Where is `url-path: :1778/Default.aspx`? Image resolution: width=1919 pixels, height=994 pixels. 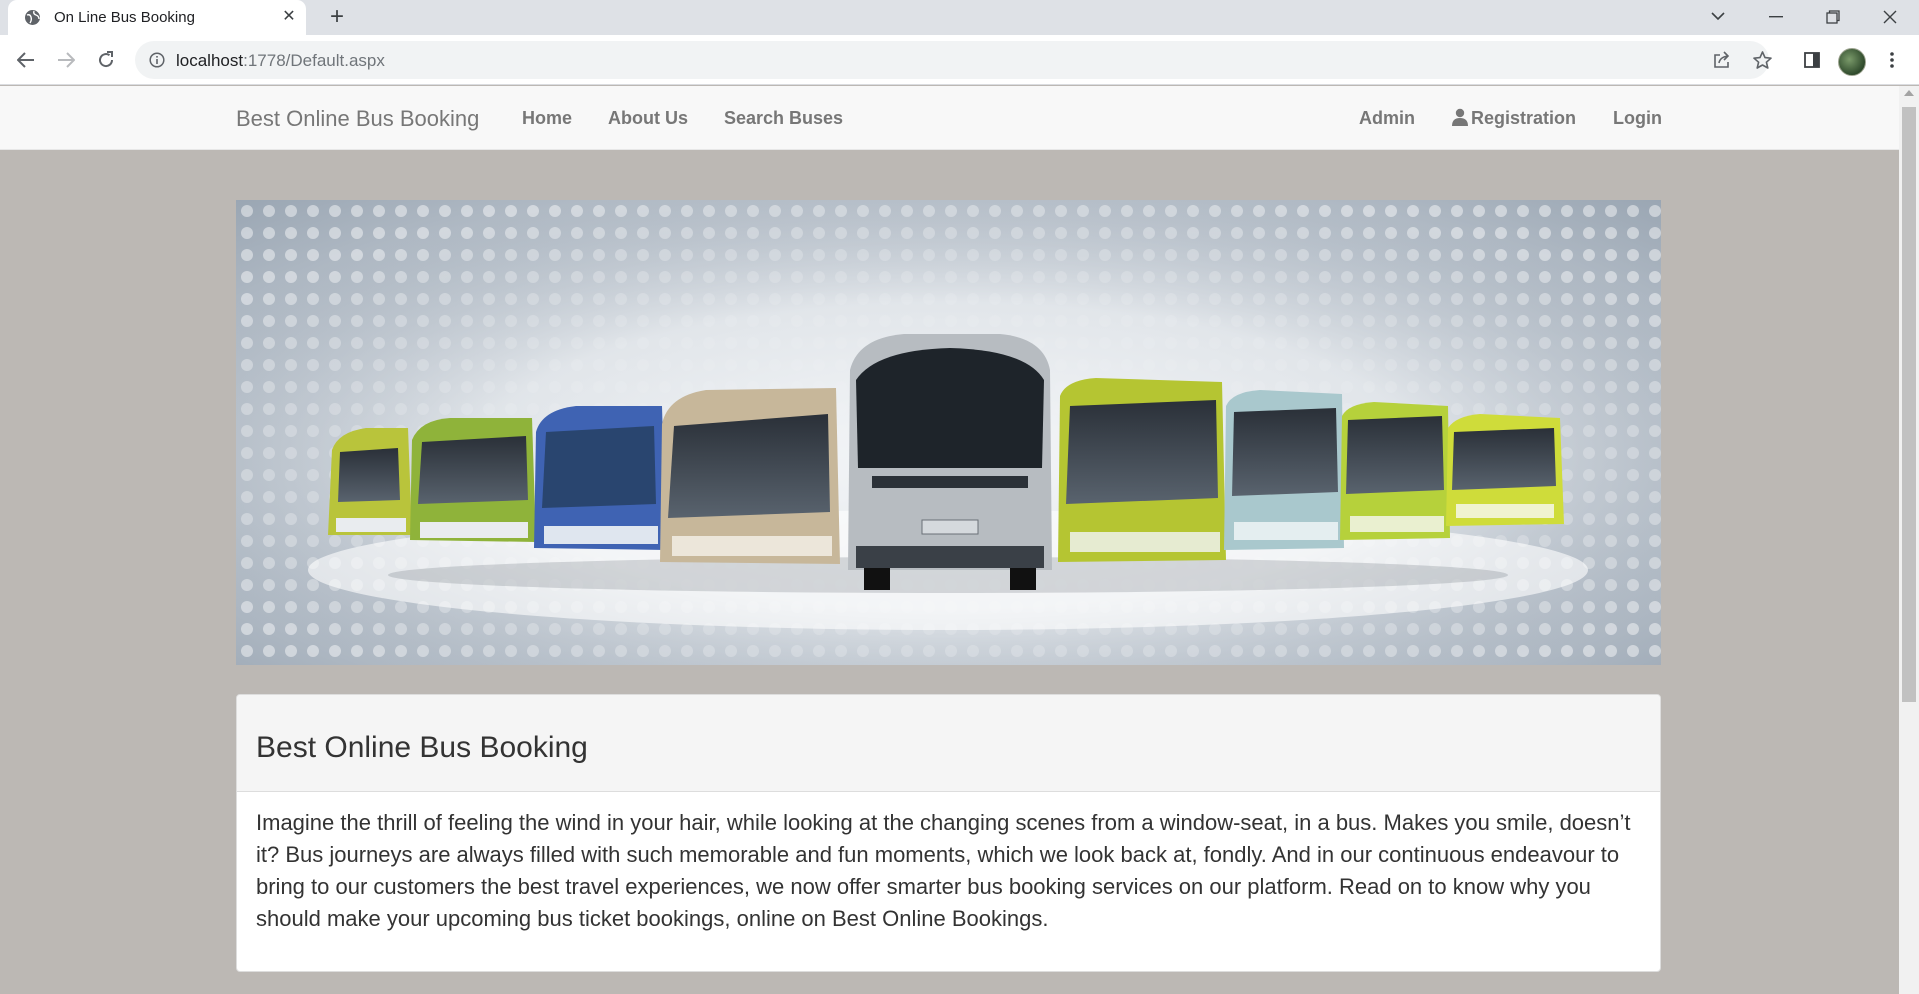
url-path: :1778/Default.aspx is located at coordinates (314, 60).